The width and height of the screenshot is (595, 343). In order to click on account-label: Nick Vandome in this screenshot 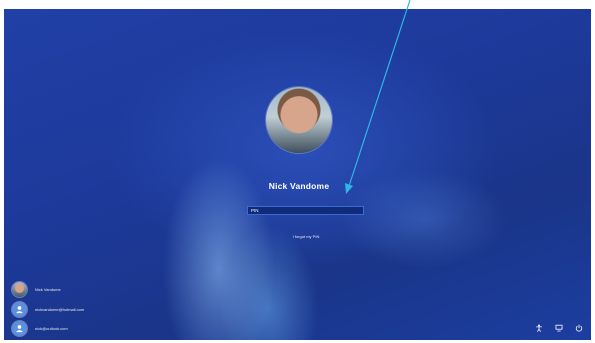, I will do `click(48, 289)`.